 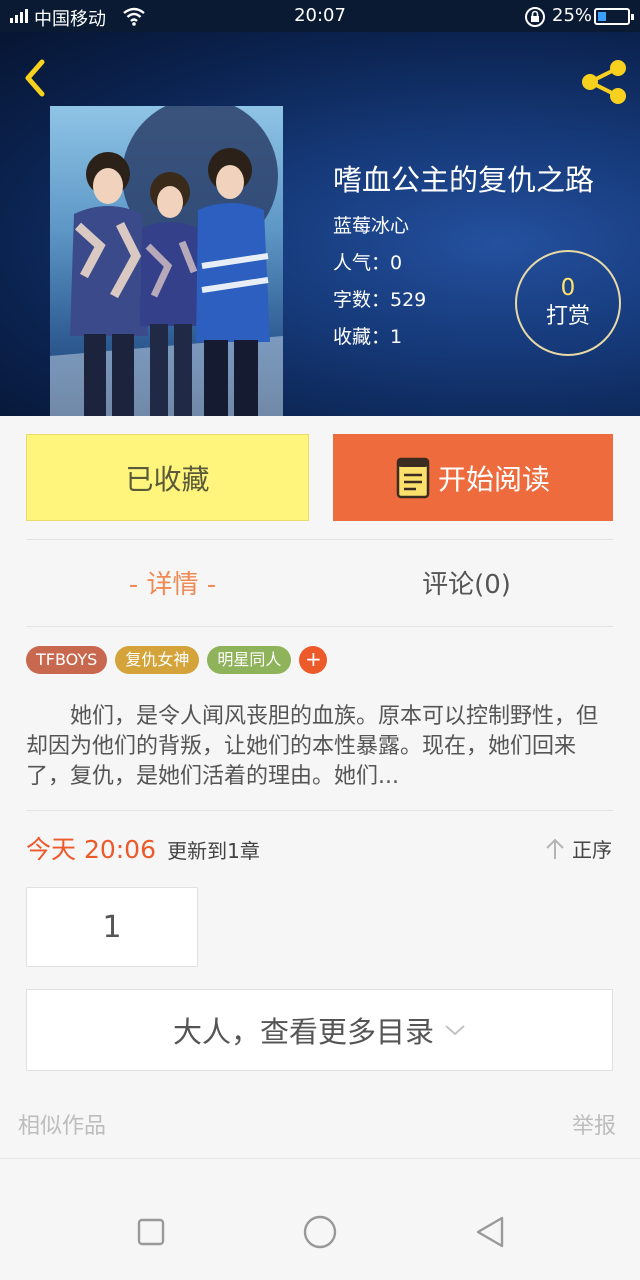 What do you see at coordinates (67, 660) in the screenshot?
I see `tag-tfboys: TFBOYS` at bounding box center [67, 660].